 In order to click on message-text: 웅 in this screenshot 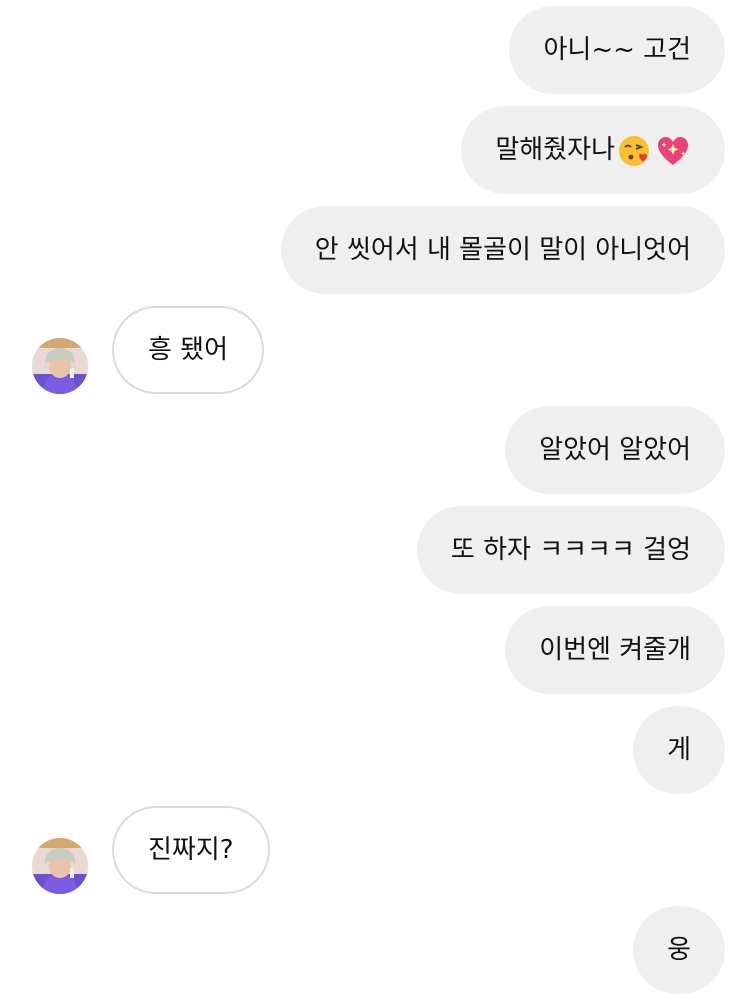, I will do `click(679, 950)`.